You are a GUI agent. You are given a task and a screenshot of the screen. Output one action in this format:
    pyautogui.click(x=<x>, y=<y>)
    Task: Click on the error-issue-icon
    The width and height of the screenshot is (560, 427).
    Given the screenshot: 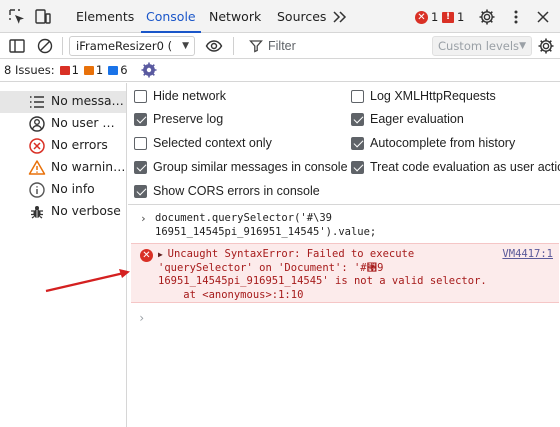 What is the action you would take?
    pyautogui.click(x=64, y=70)
    